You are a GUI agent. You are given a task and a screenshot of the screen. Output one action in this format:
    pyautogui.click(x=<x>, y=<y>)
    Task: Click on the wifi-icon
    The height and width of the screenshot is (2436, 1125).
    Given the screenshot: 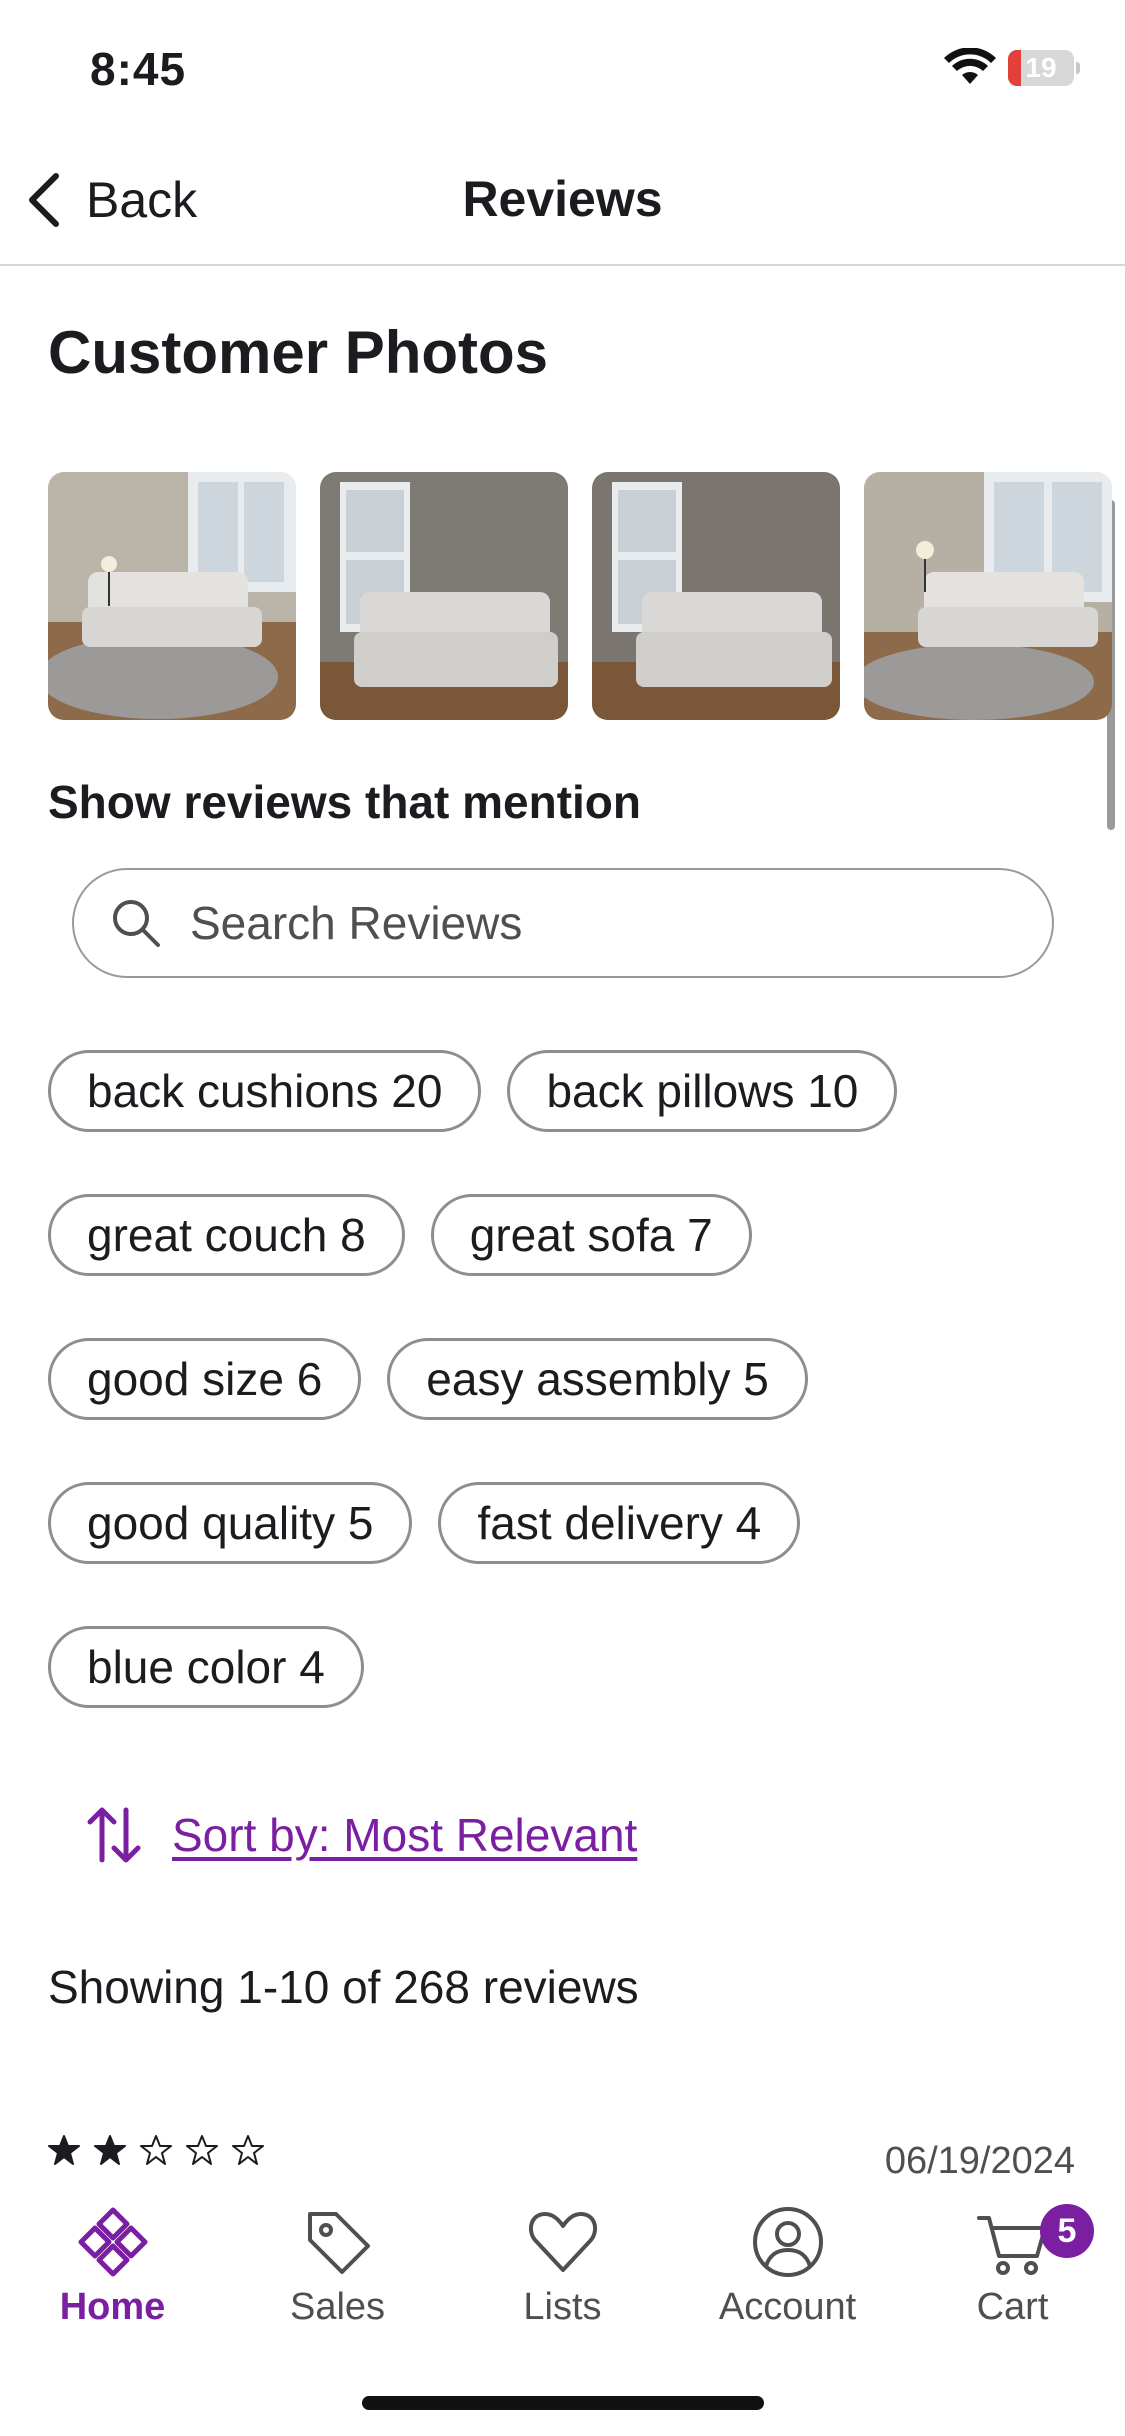 What is the action you would take?
    pyautogui.click(x=970, y=66)
    